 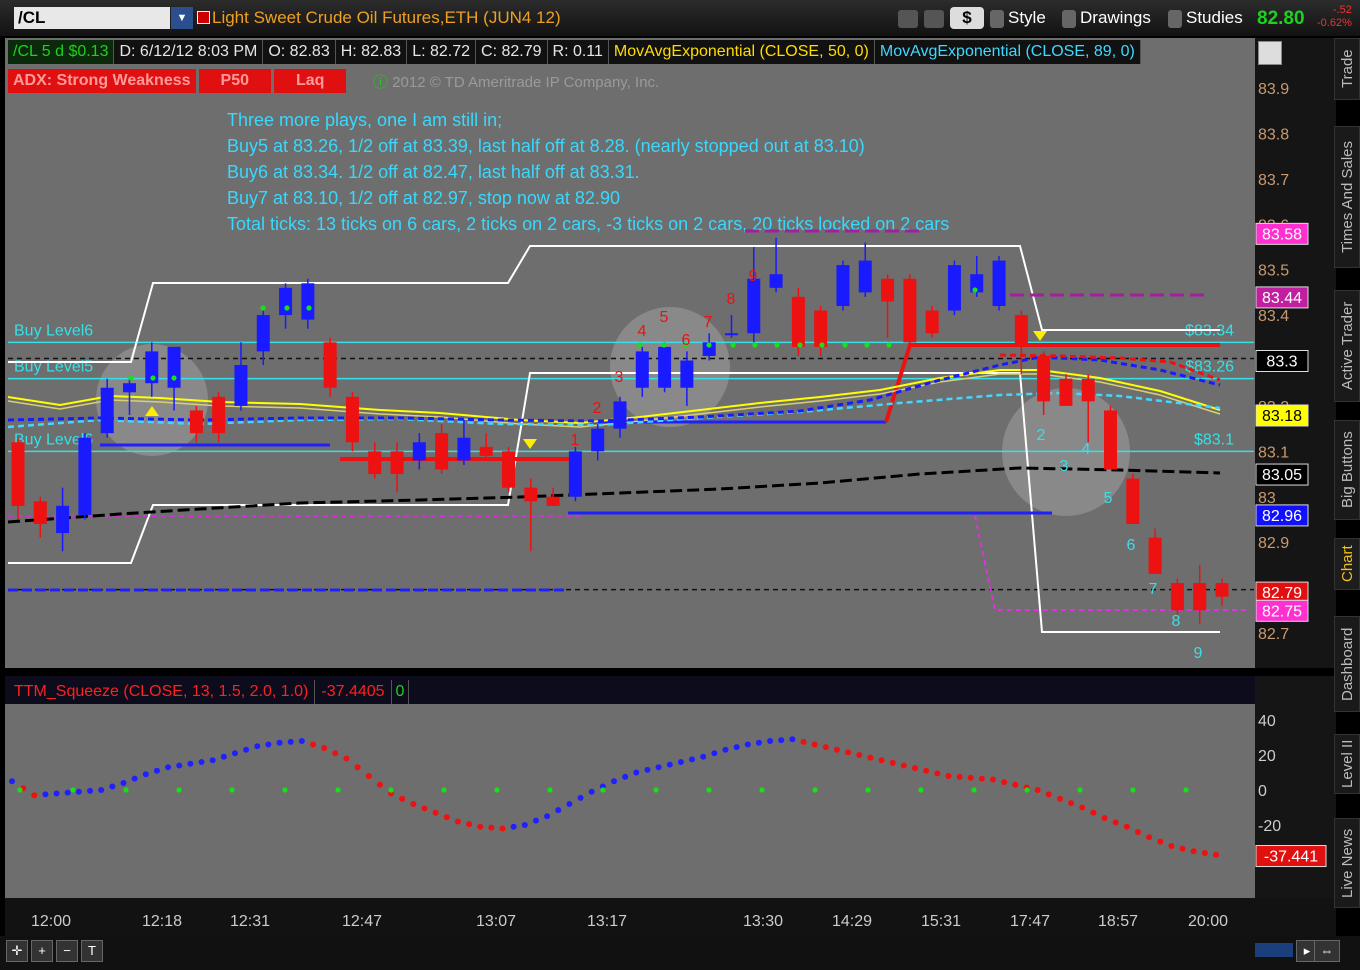 I want to click on crosshair-icon: ✛, so click(x=17, y=951).